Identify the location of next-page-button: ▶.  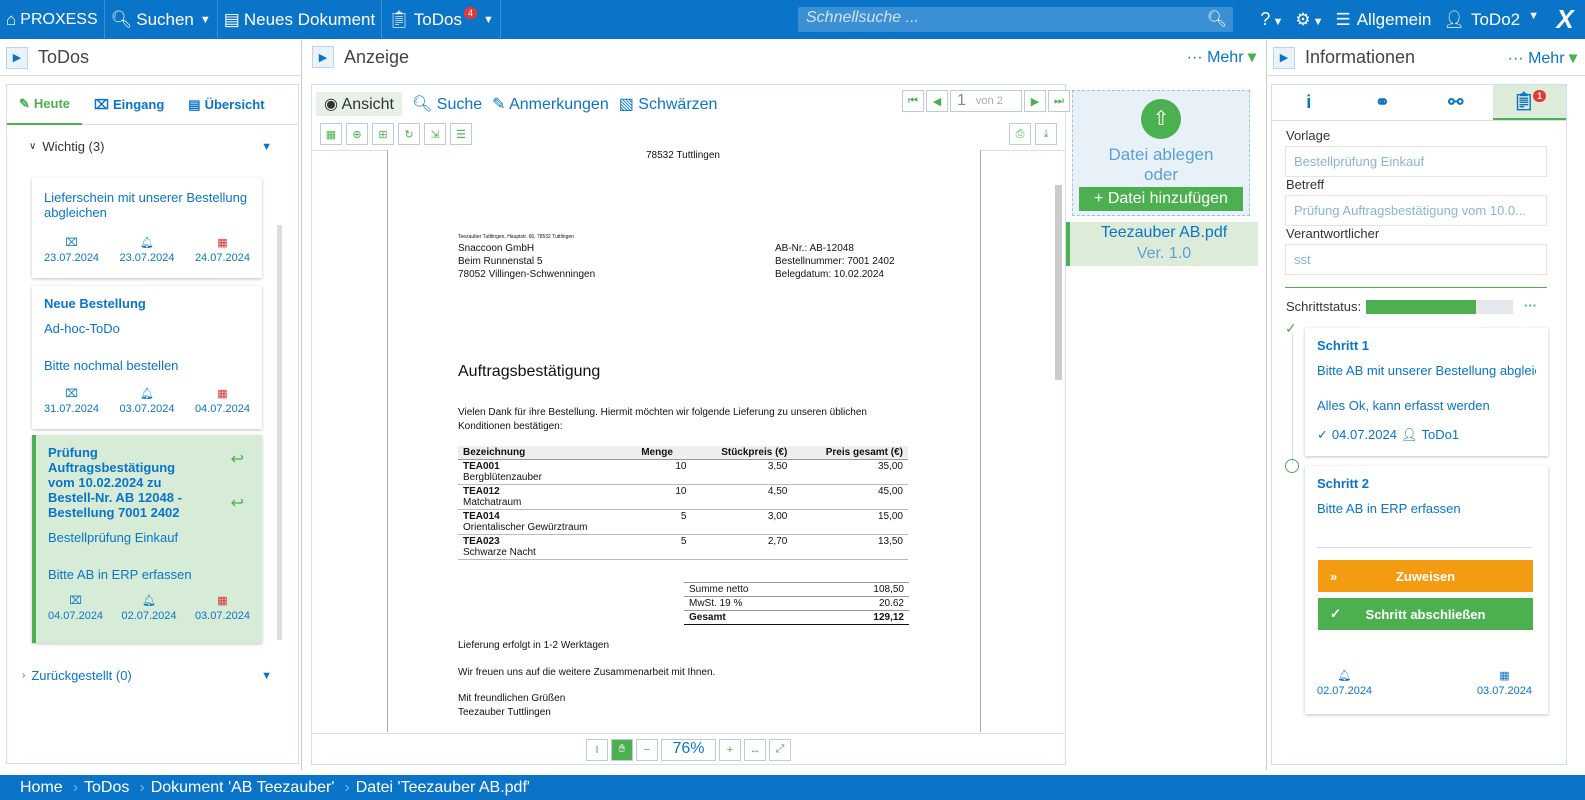
(1035, 101).